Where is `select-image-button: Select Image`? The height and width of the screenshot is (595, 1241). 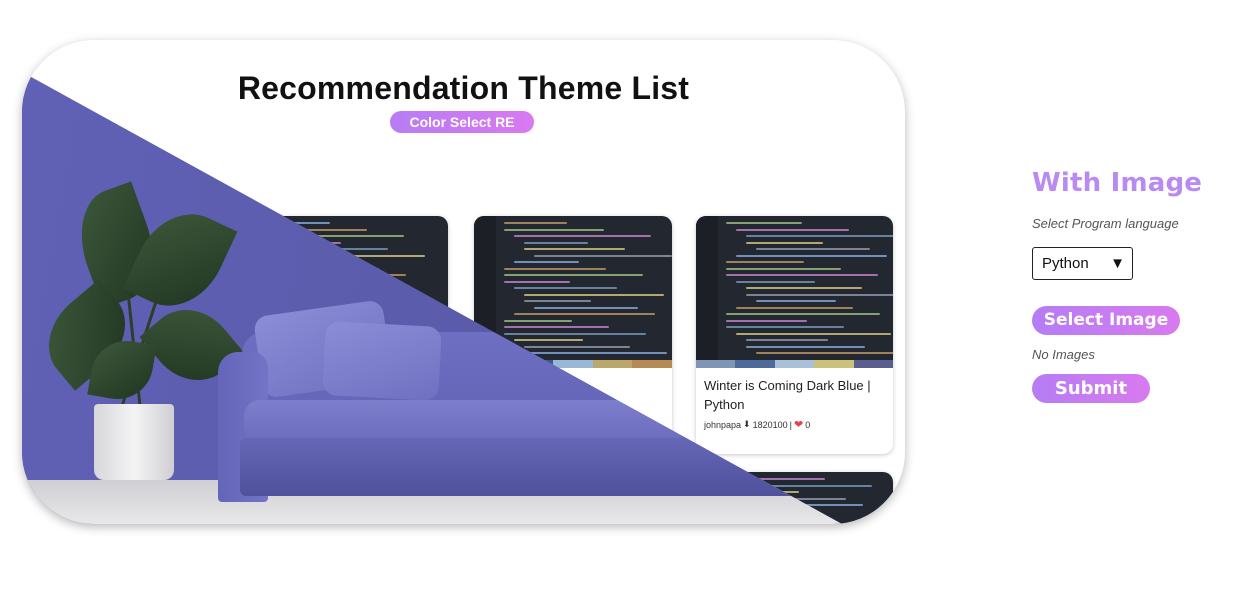 select-image-button: Select Image is located at coordinates (1106, 320).